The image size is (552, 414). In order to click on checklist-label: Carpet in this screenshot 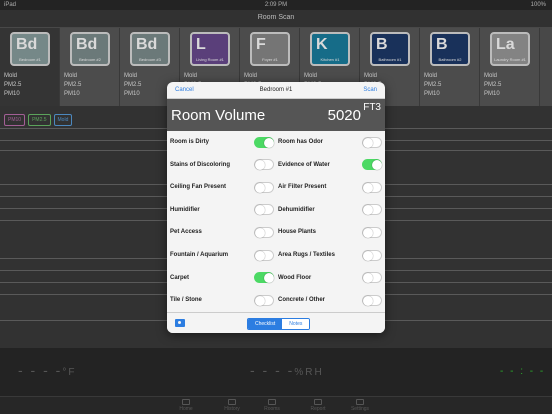, I will do `click(180, 277)`.